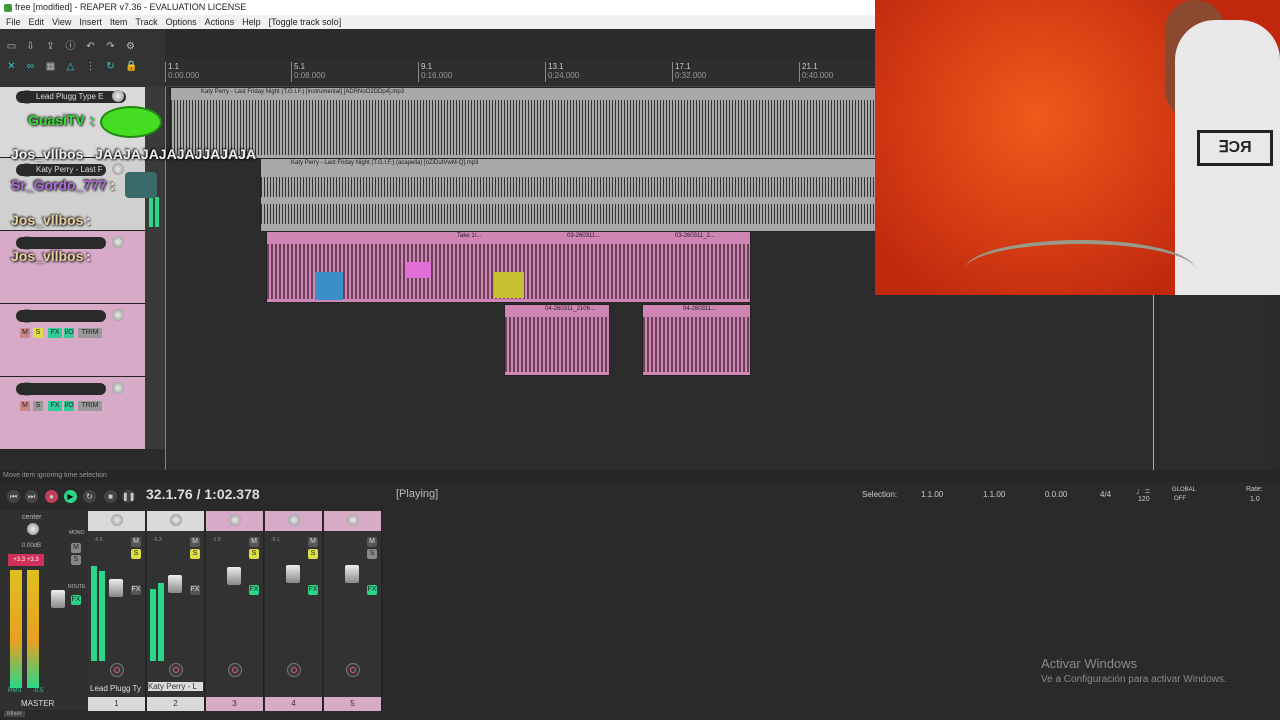 The image size is (1280, 720). I want to click on go-to-end-icon: ⏭, so click(31, 496).